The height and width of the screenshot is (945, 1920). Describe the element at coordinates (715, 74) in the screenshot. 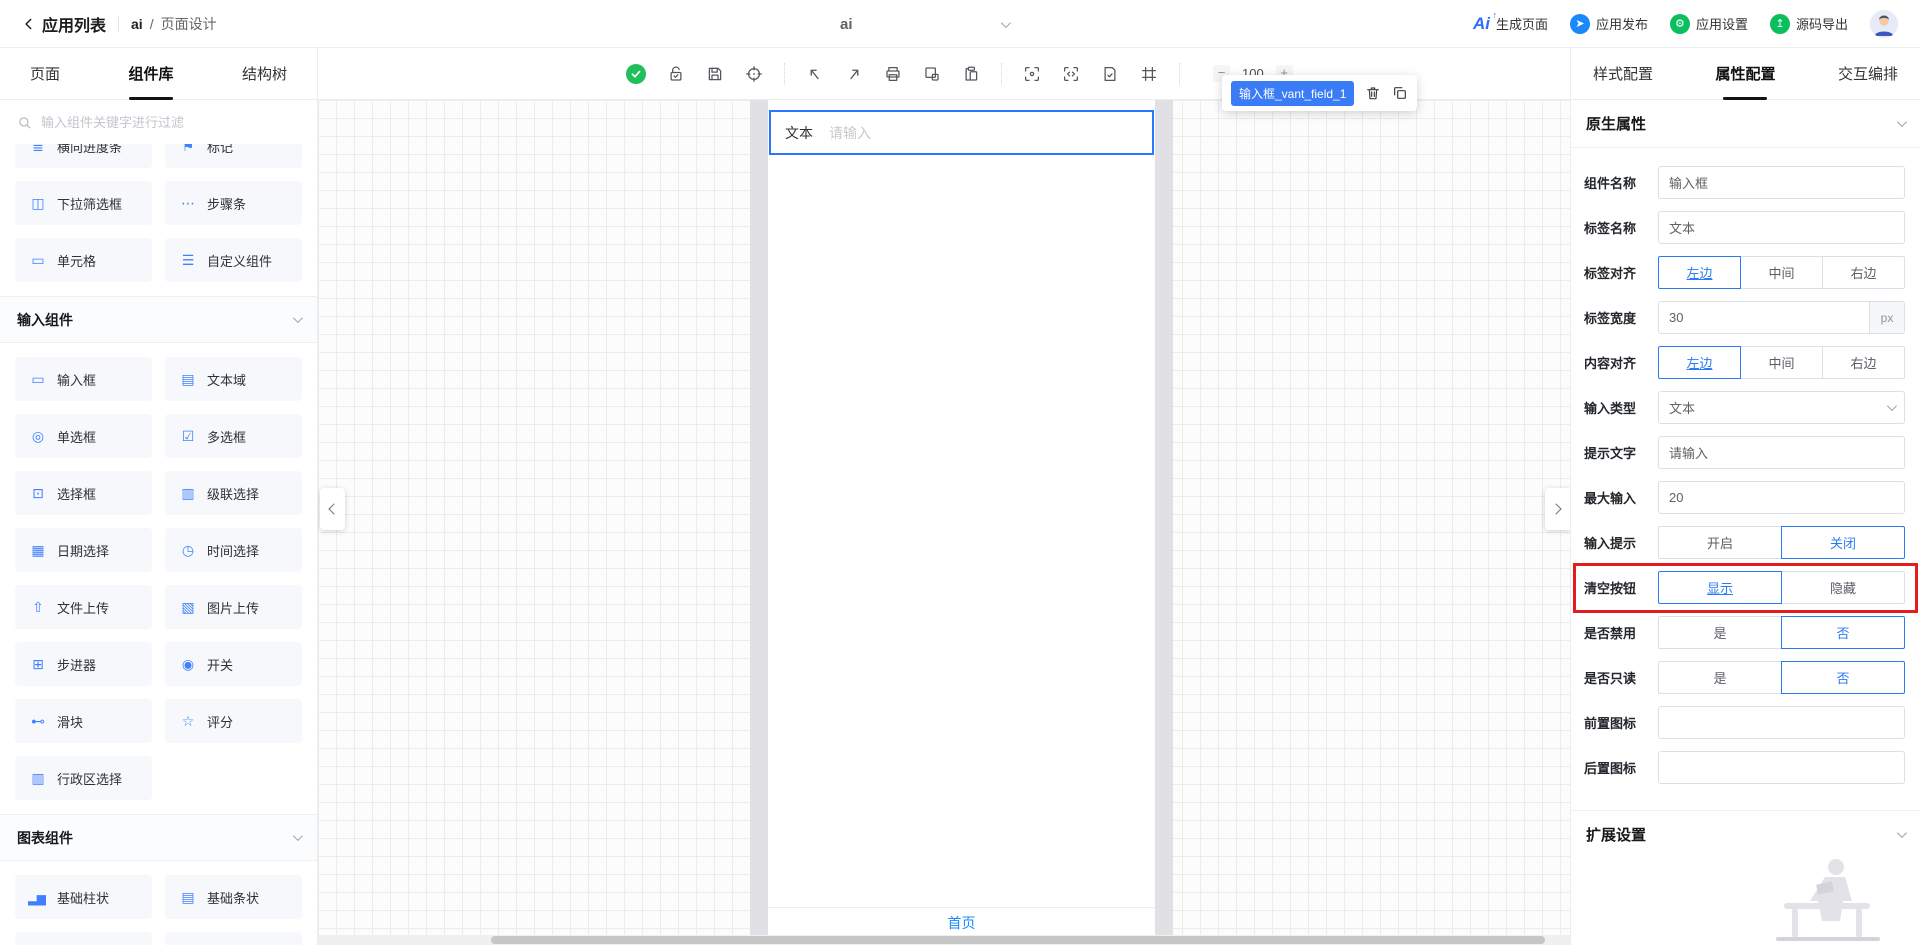

I see `save-icon` at that location.